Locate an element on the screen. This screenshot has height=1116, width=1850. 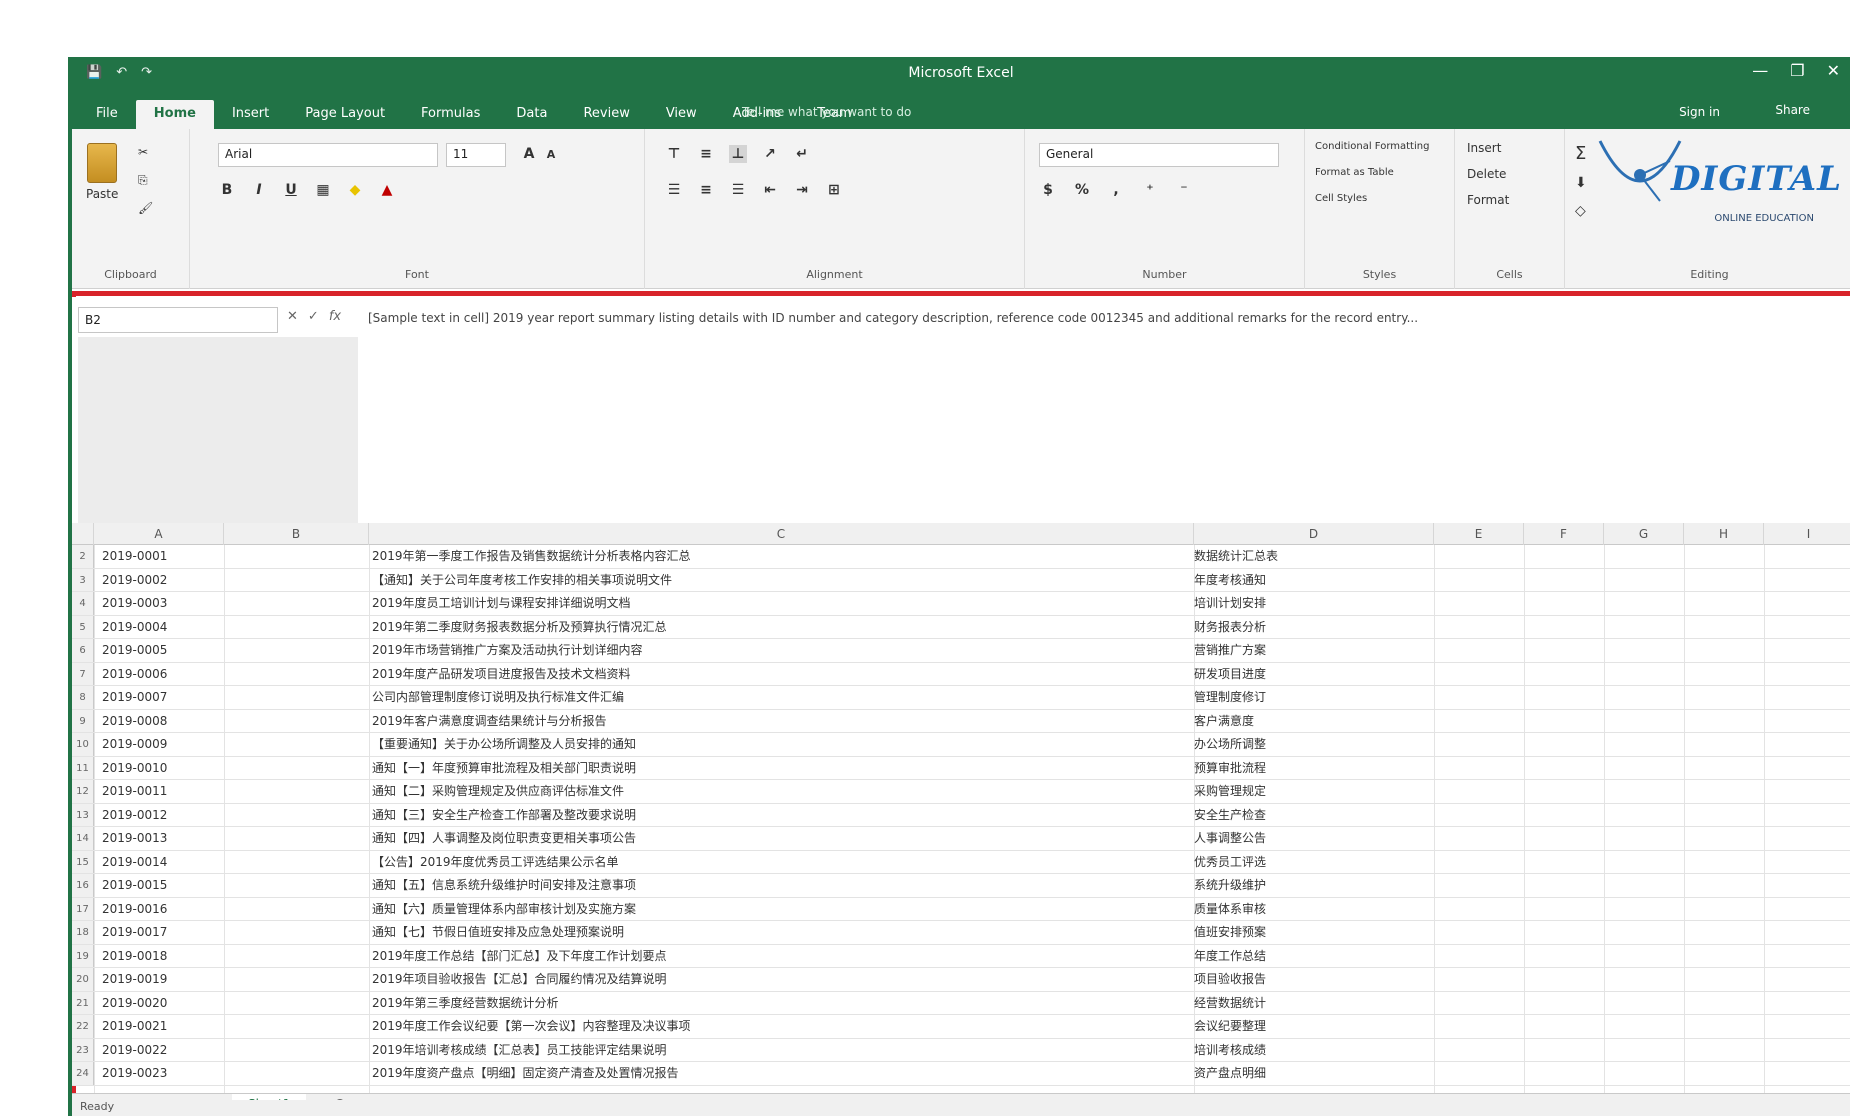
row-header: 19 is located at coordinates (83, 955).